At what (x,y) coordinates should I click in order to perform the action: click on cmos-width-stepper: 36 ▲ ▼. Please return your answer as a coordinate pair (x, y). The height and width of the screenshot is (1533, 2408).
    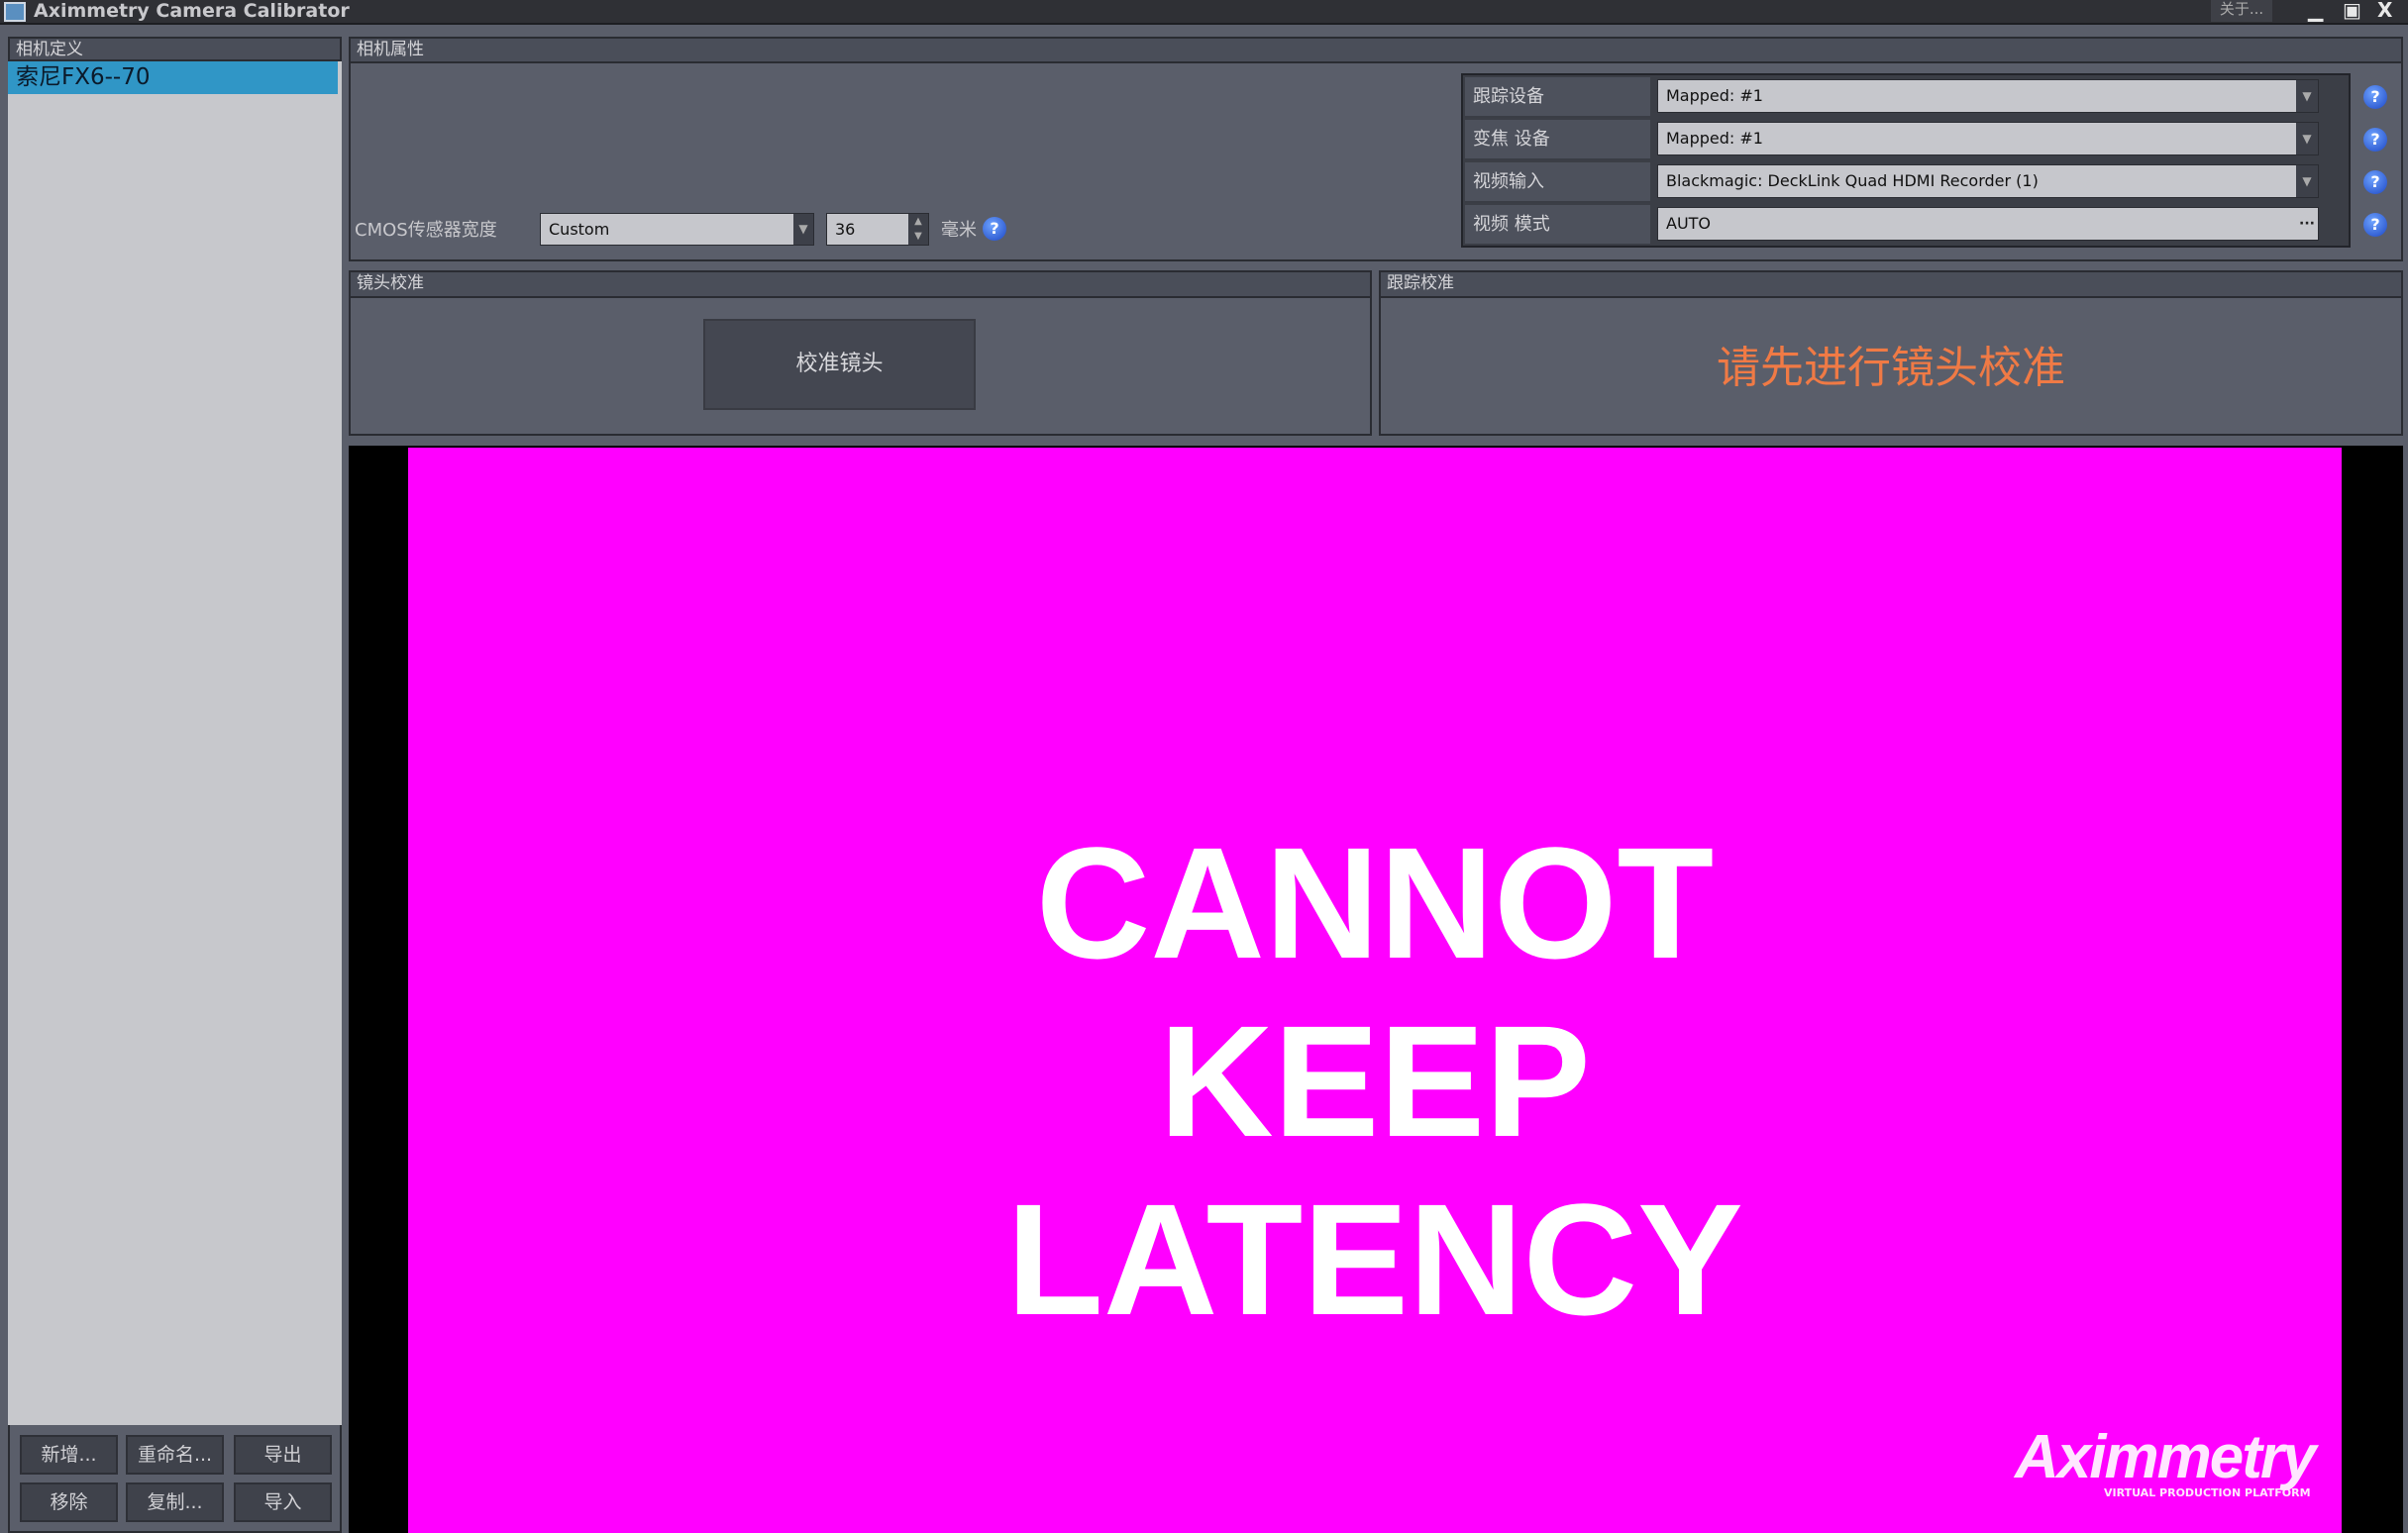
    Looking at the image, I should click on (877, 229).